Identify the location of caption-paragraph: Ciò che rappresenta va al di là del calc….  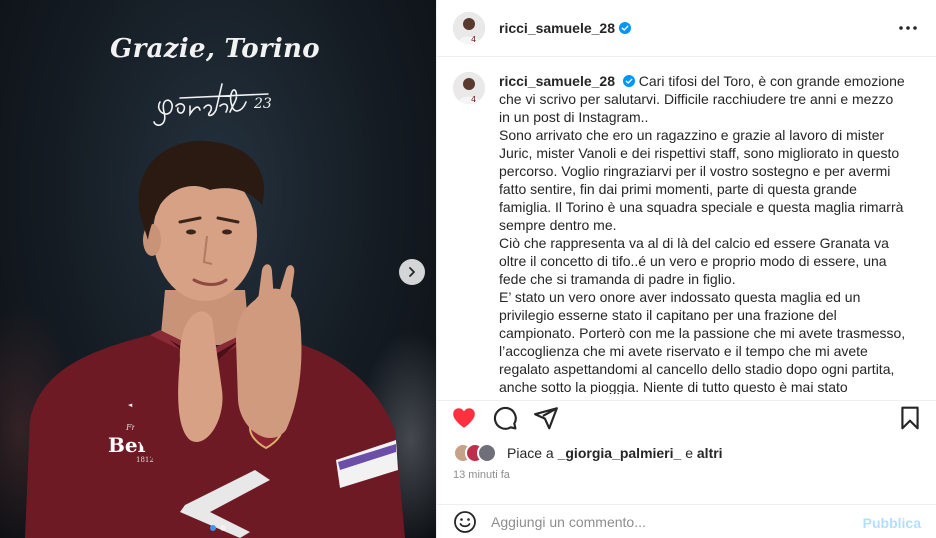
(694, 261).